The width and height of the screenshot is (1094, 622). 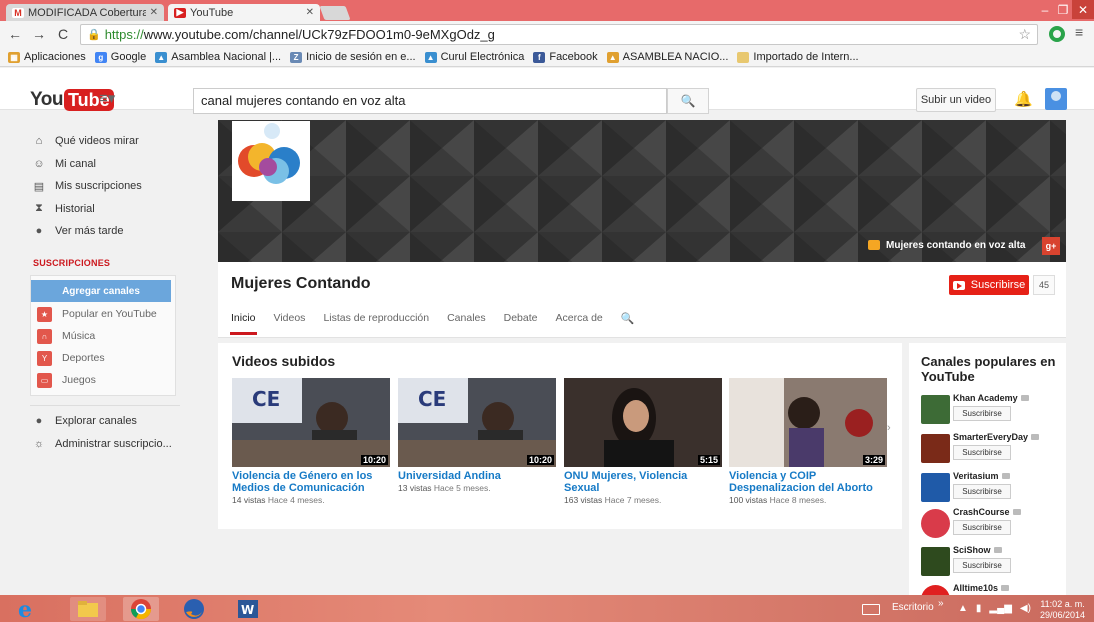 I want to click on tray-expand-icon: », so click(x=941, y=603).